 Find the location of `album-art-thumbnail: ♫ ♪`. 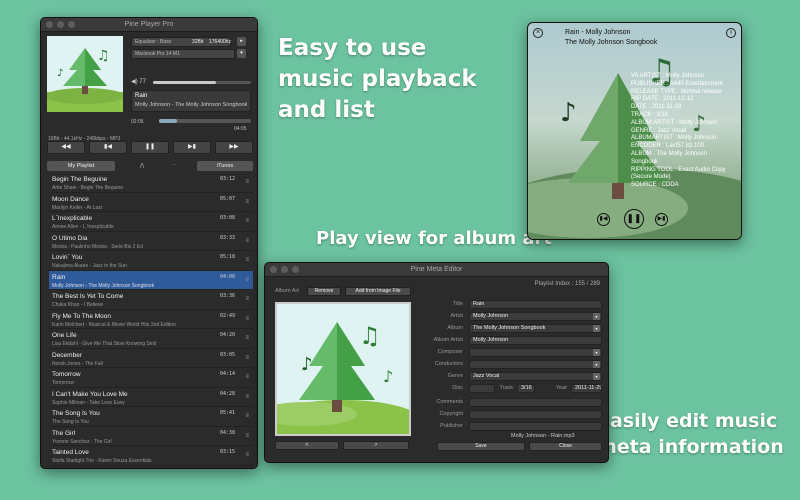

album-art-thumbnail: ♫ ♪ is located at coordinates (85, 74).